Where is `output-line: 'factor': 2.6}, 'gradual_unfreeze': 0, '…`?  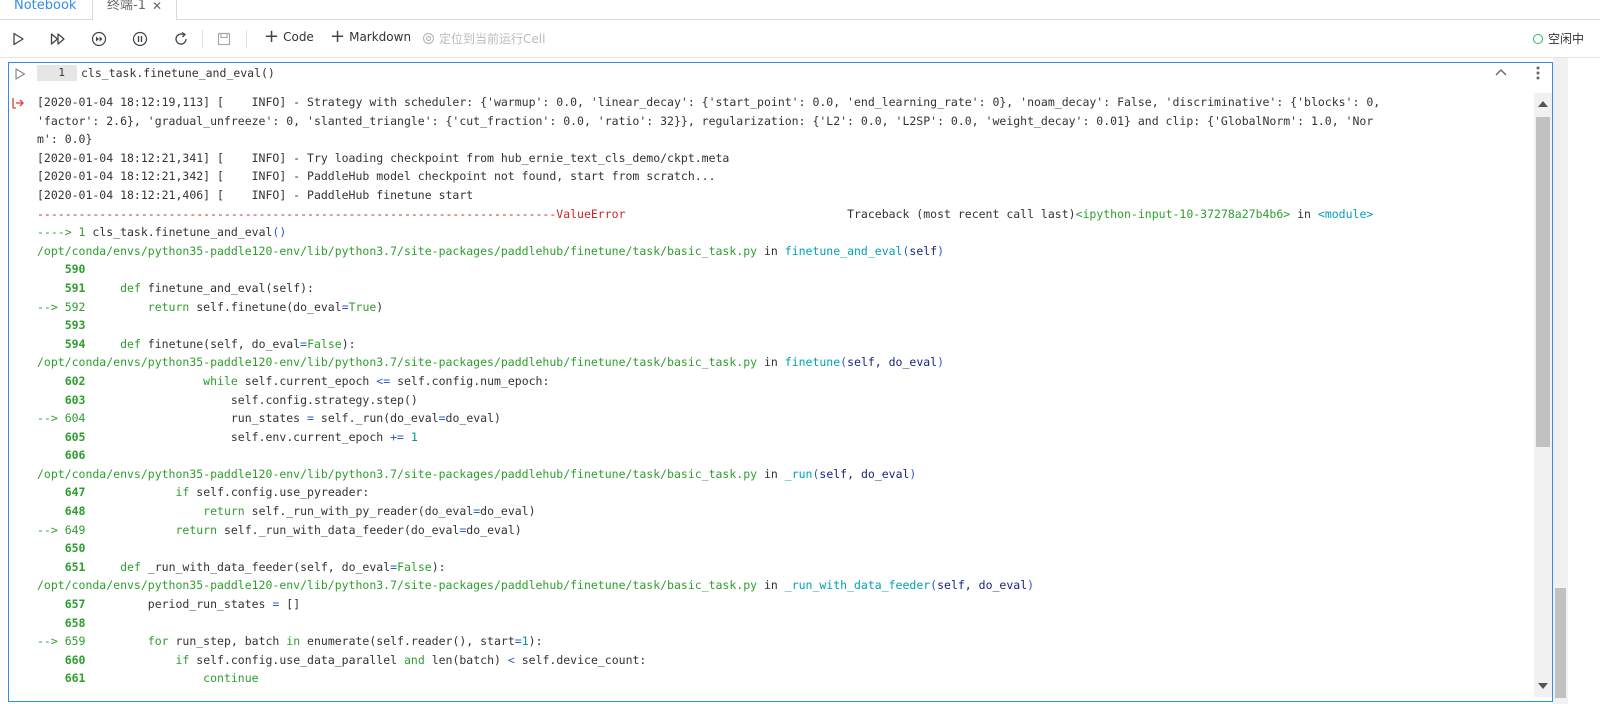
output-line: 'factor': 2.6}, 'gradual_unfreeze': 0, '… is located at coordinates (778, 121).